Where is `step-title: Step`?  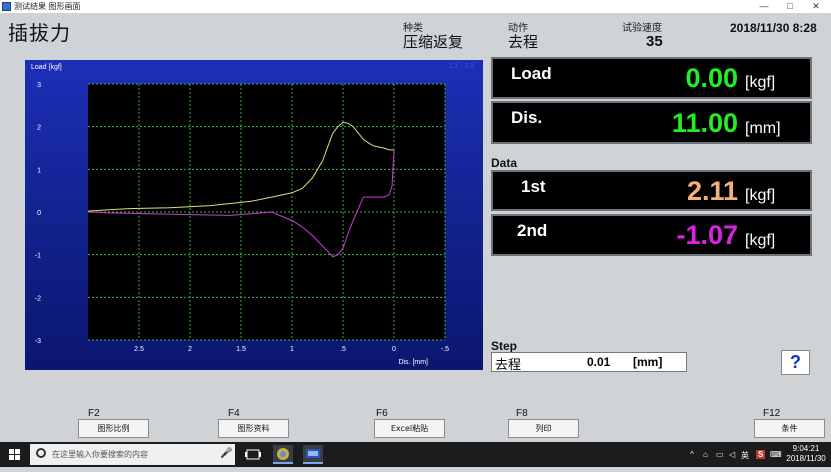
step-title: Step is located at coordinates (504, 346).